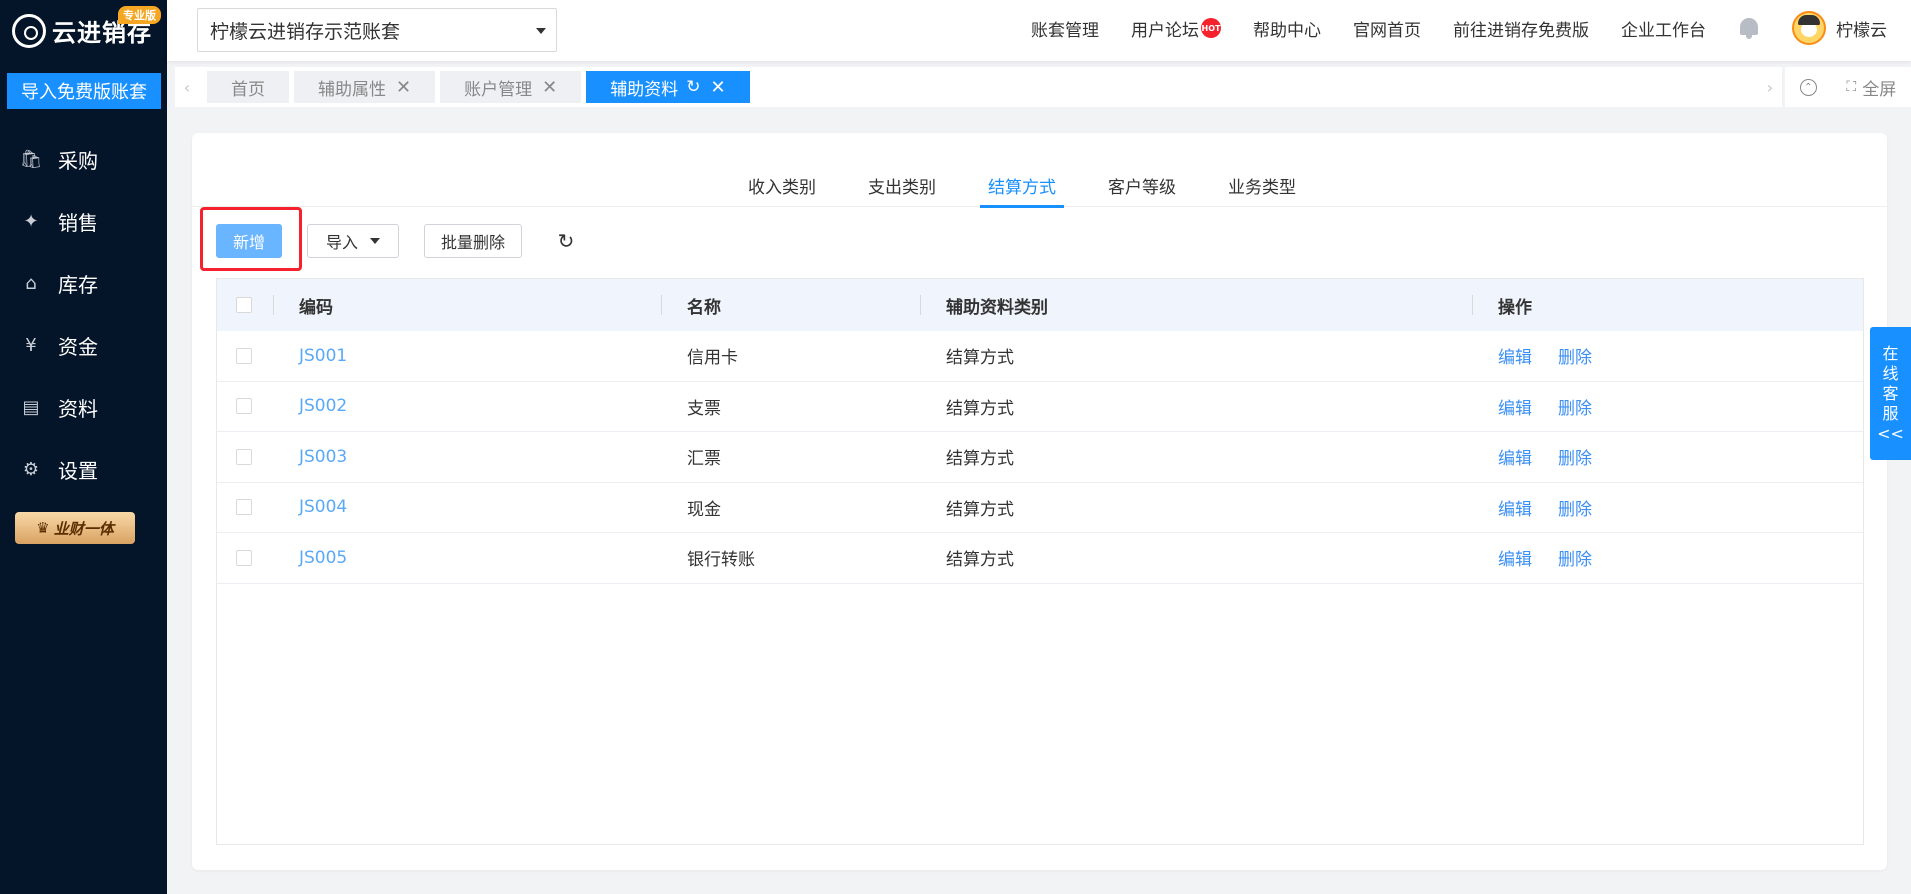 The image size is (1911, 894). I want to click on logo: 云进销存 专业版, so click(83, 30).